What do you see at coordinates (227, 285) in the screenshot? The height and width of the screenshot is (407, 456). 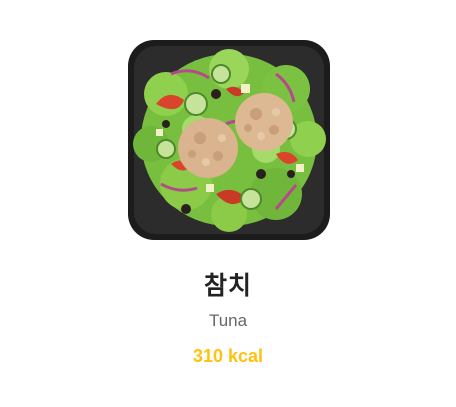 I see `product-name-korean: 참치` at bounding box center [227, 285].